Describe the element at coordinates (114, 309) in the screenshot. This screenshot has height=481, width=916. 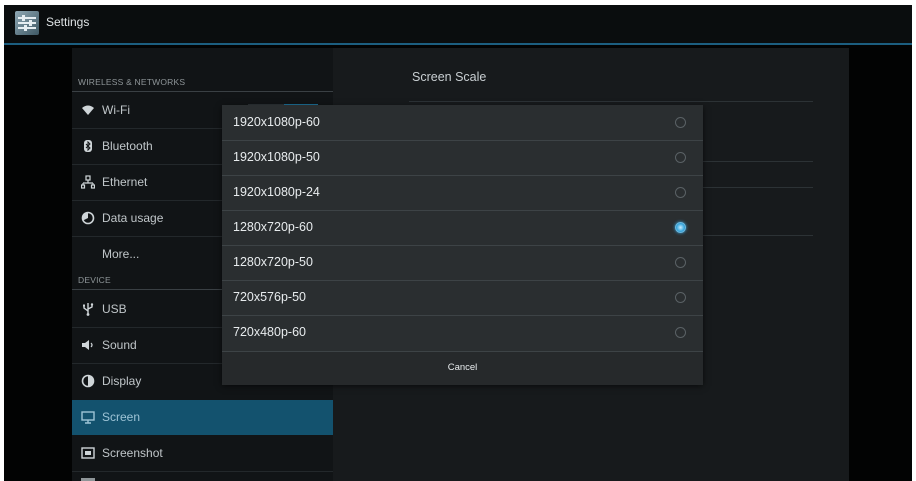
I see `sidebar-item-label: USB` at that location.